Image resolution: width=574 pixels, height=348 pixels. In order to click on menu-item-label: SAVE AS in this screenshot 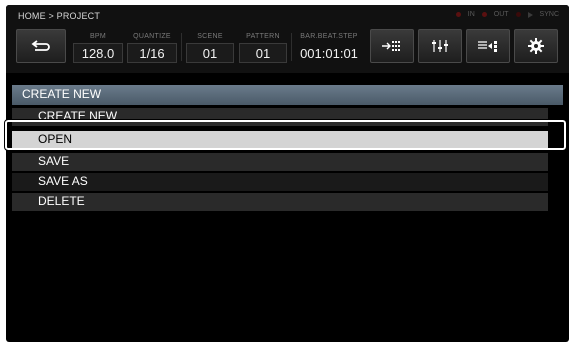, I will do `click(63, 181)`.